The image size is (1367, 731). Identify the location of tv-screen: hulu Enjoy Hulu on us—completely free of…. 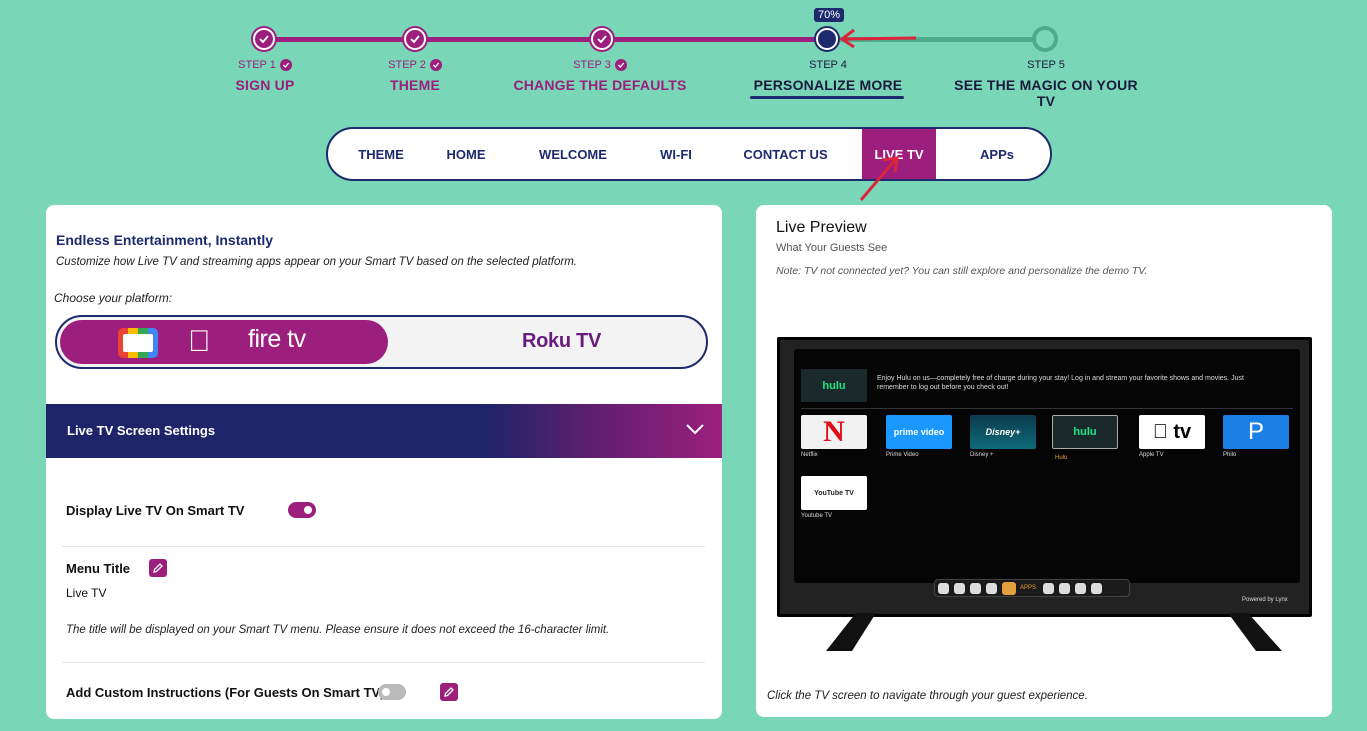
(1047, 466).